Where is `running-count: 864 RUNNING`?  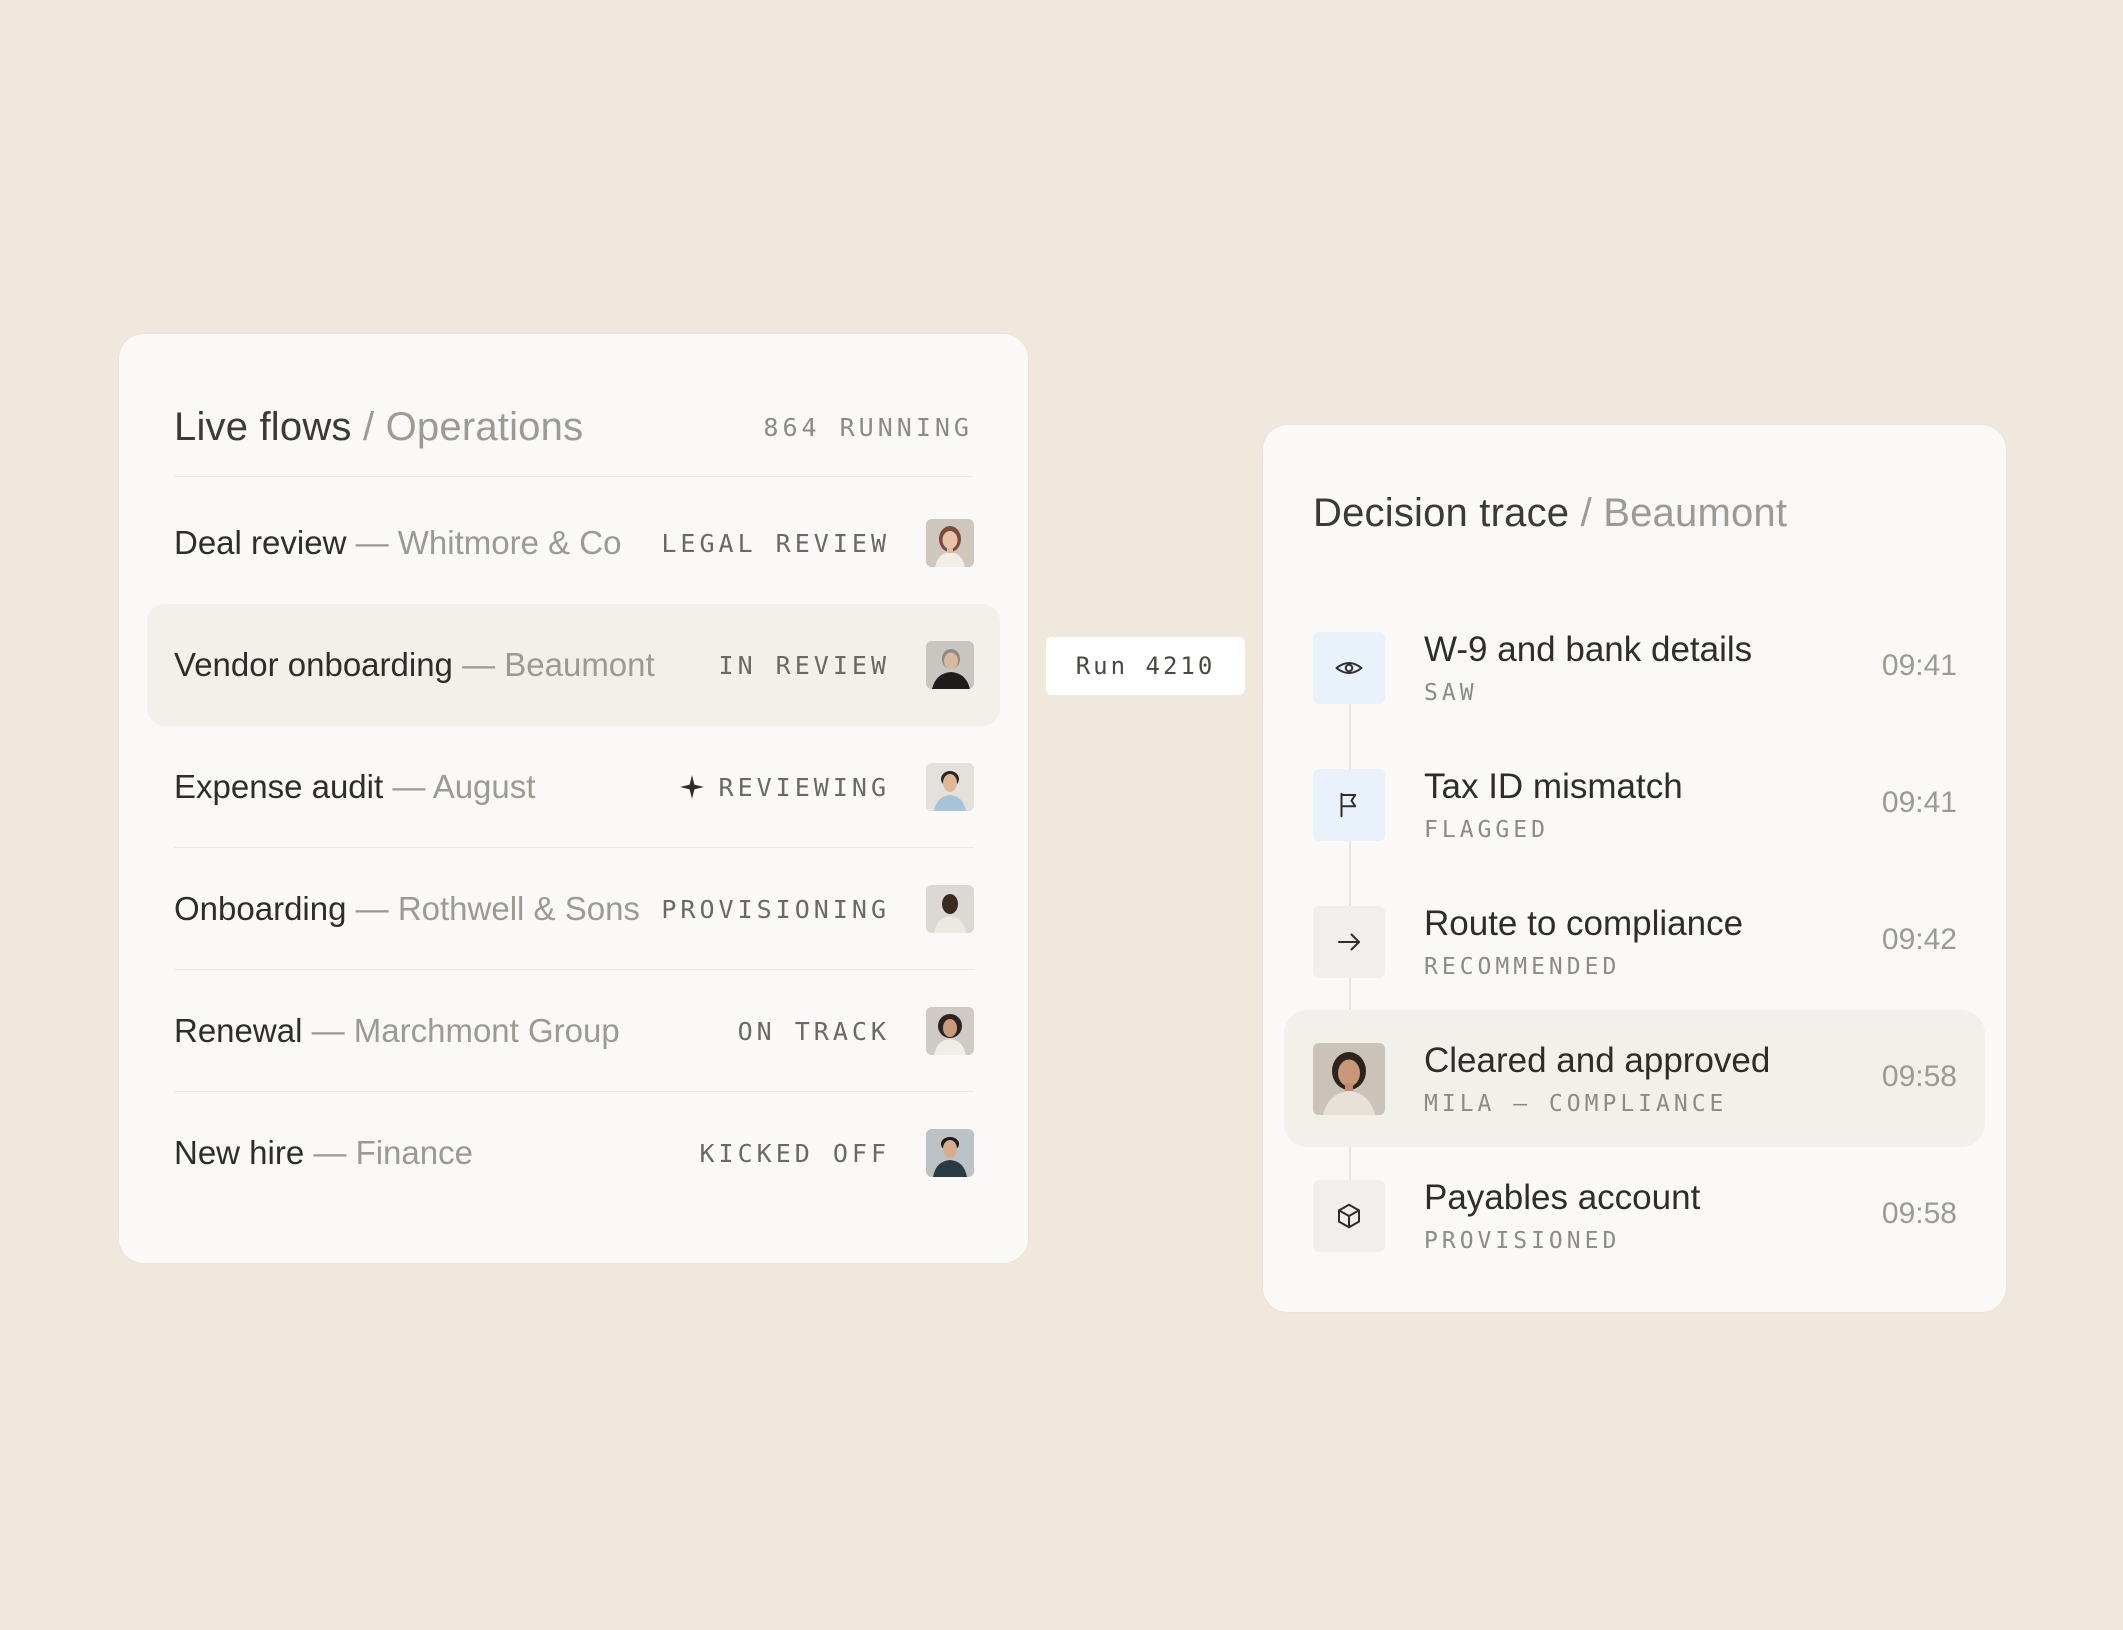 running-count: 864 RUNNING is located at coordinates (868, 427).